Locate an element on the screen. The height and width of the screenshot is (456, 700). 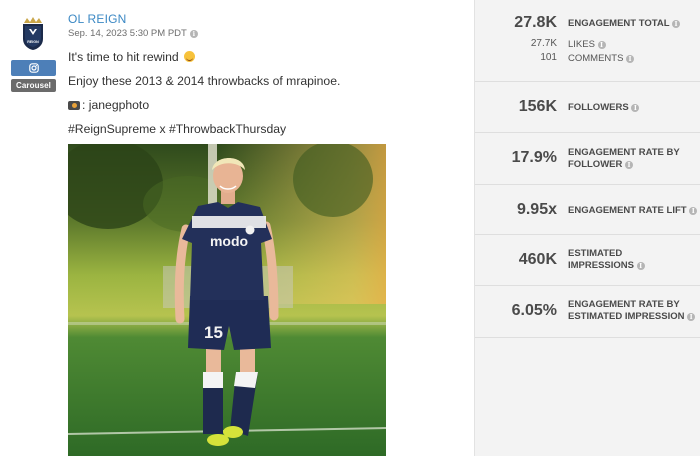
metric-value: 9.95x is located at coordinates (536, 209).